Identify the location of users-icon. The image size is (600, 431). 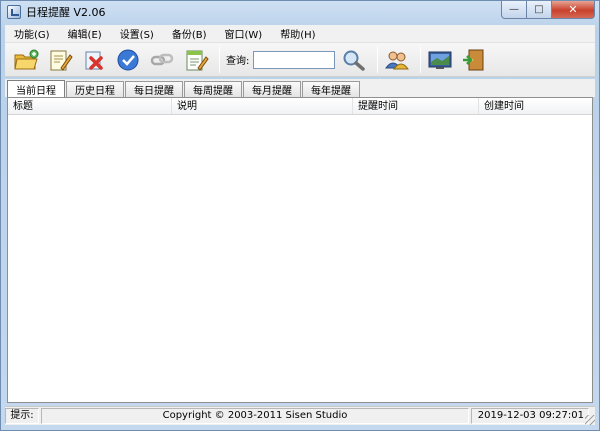
(397, 60).